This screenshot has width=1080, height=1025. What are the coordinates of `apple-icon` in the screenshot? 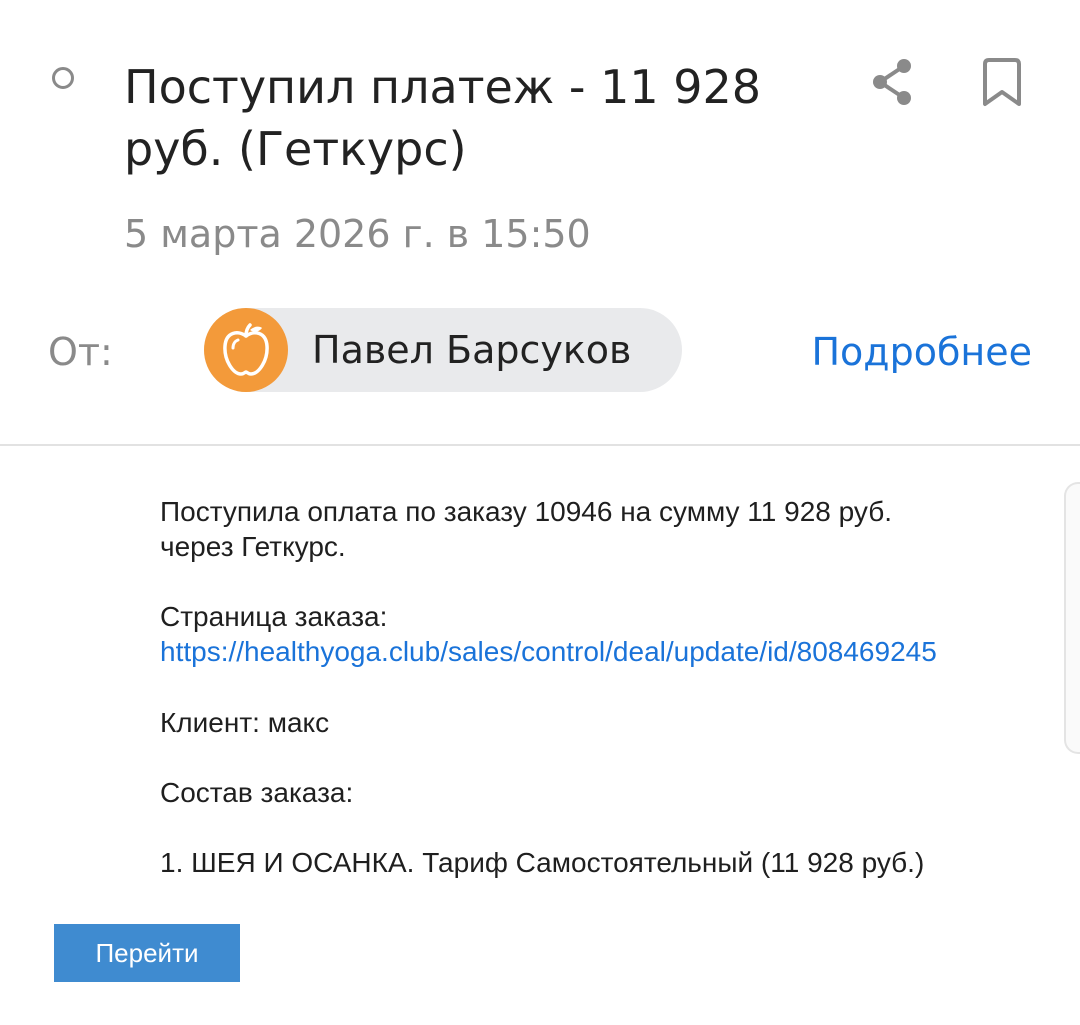 It's located at (246, 349).